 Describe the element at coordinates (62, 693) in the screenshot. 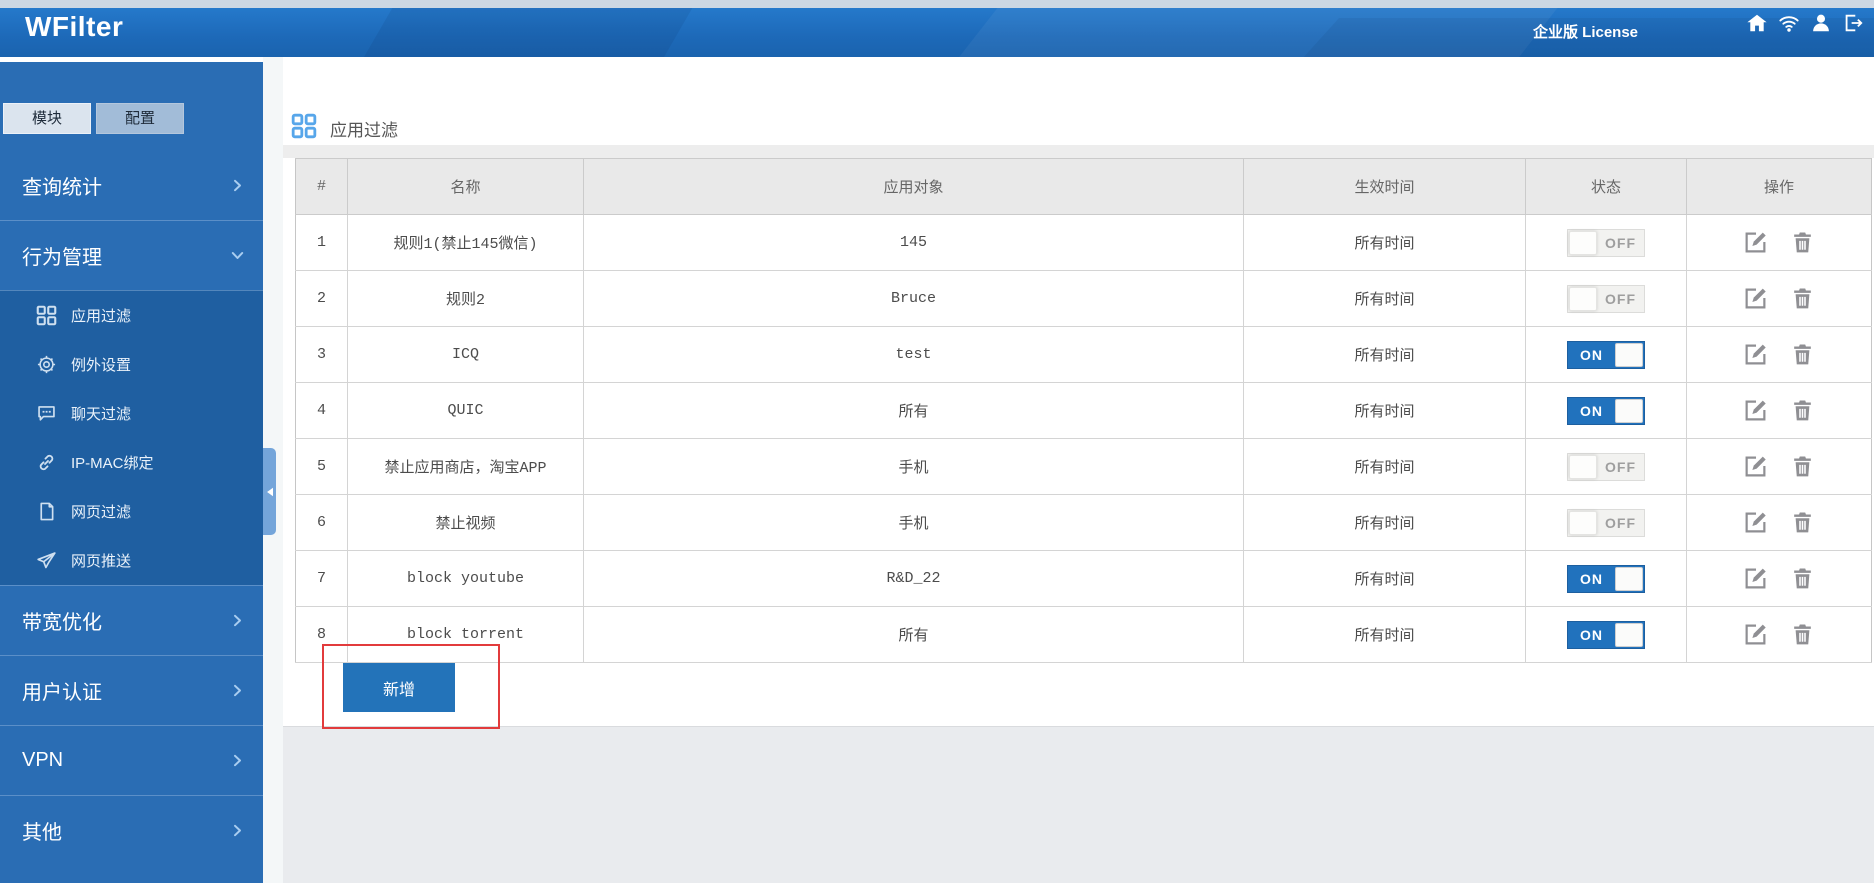

I see `sidebar-item-label: 用户认证` at that location.